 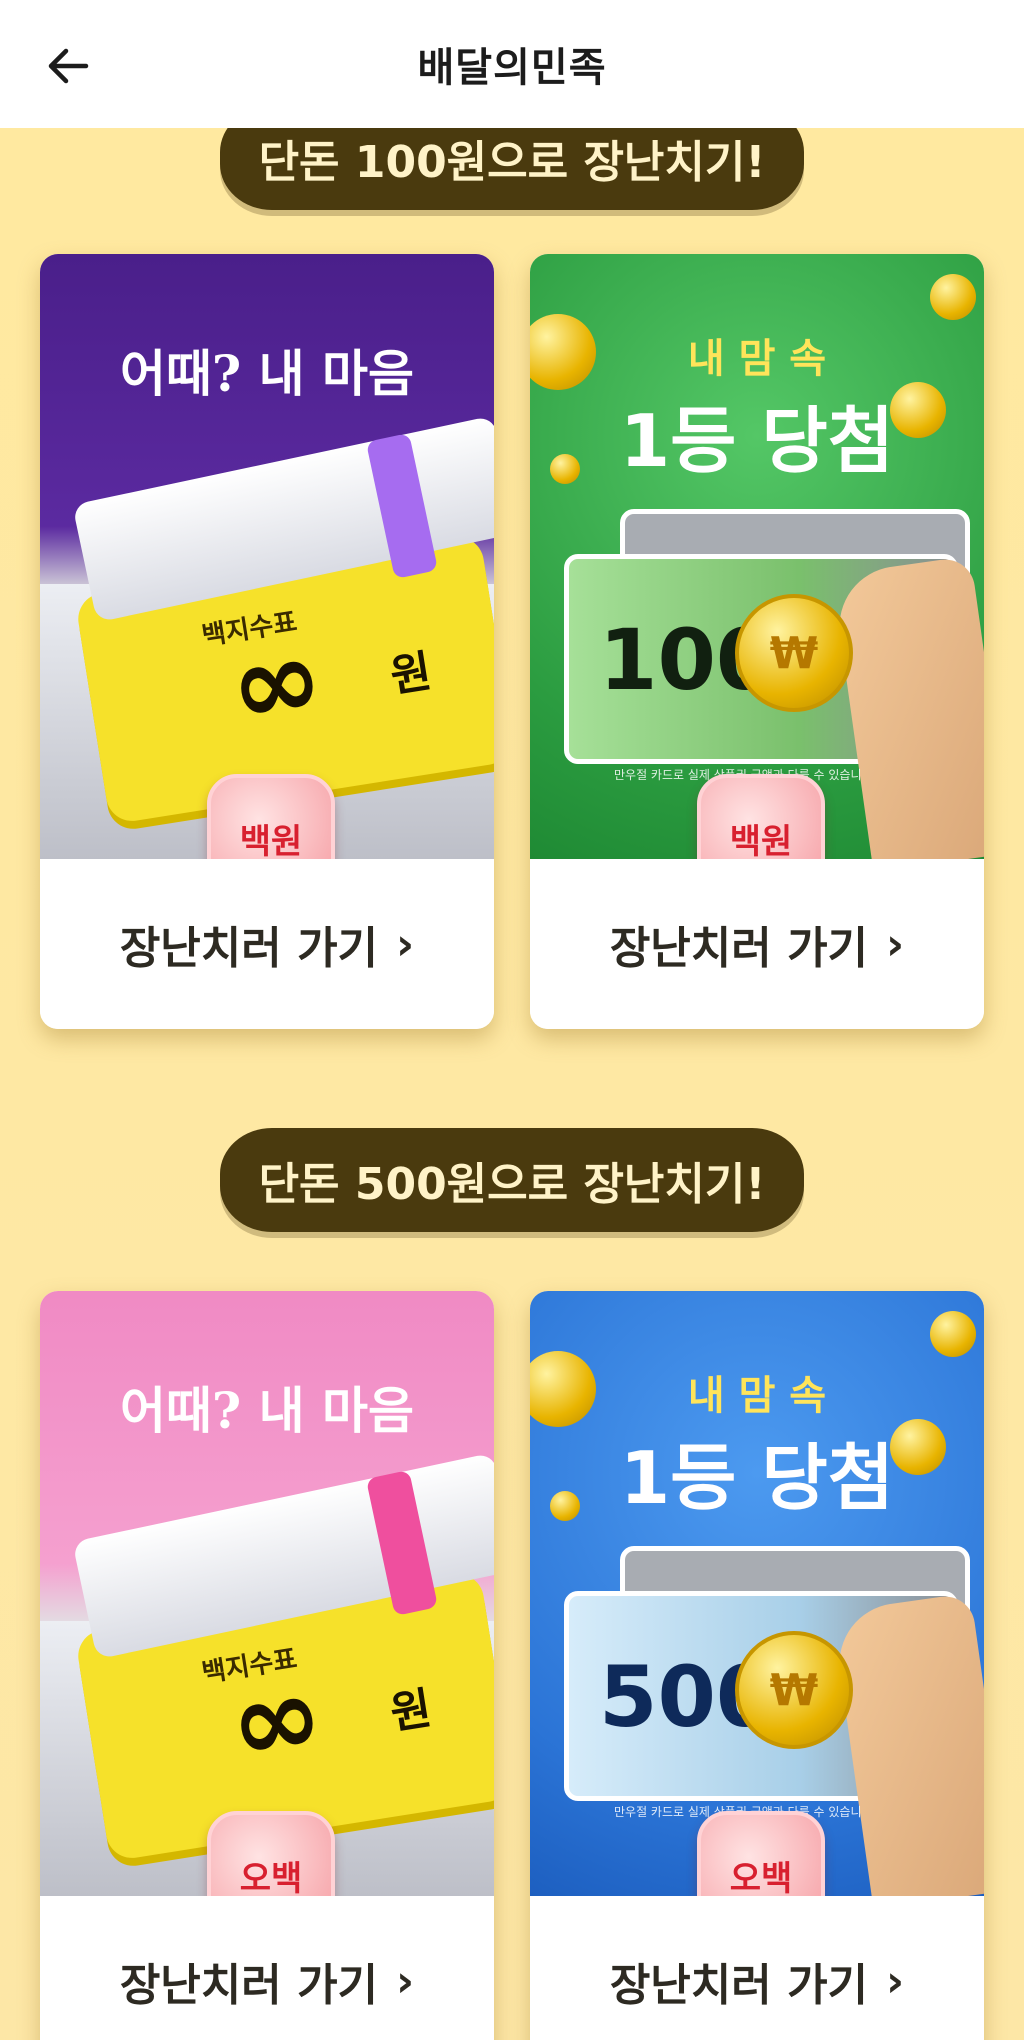 What do you see at coordinates (267, 1593) in the screenshot?
I see `card-illustration: 어때? 내 마음 백지수표 ∞ 원 오백` at bounding box center [267, 1593].